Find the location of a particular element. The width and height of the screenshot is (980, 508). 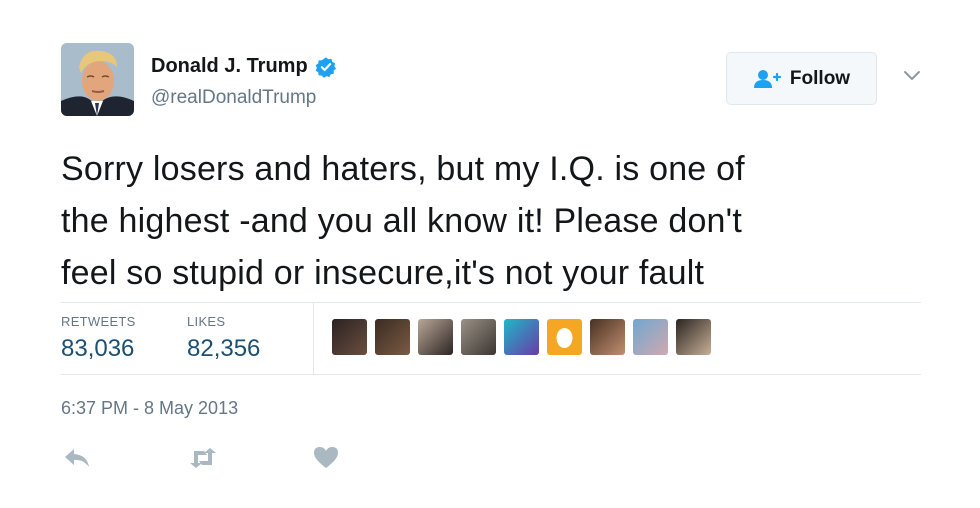

verified-badge-icon is located at coordinates (325, 67).